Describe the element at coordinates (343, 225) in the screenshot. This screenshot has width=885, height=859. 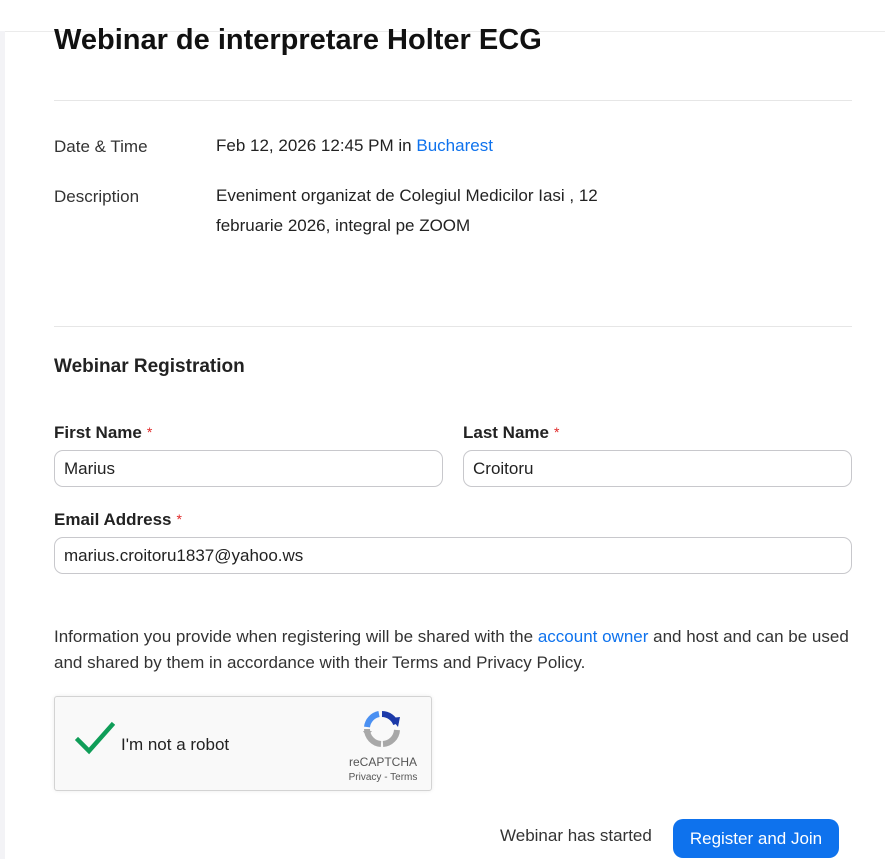
I see `description-line-2: februarie 2026, integral pe ZOOM` at that location.